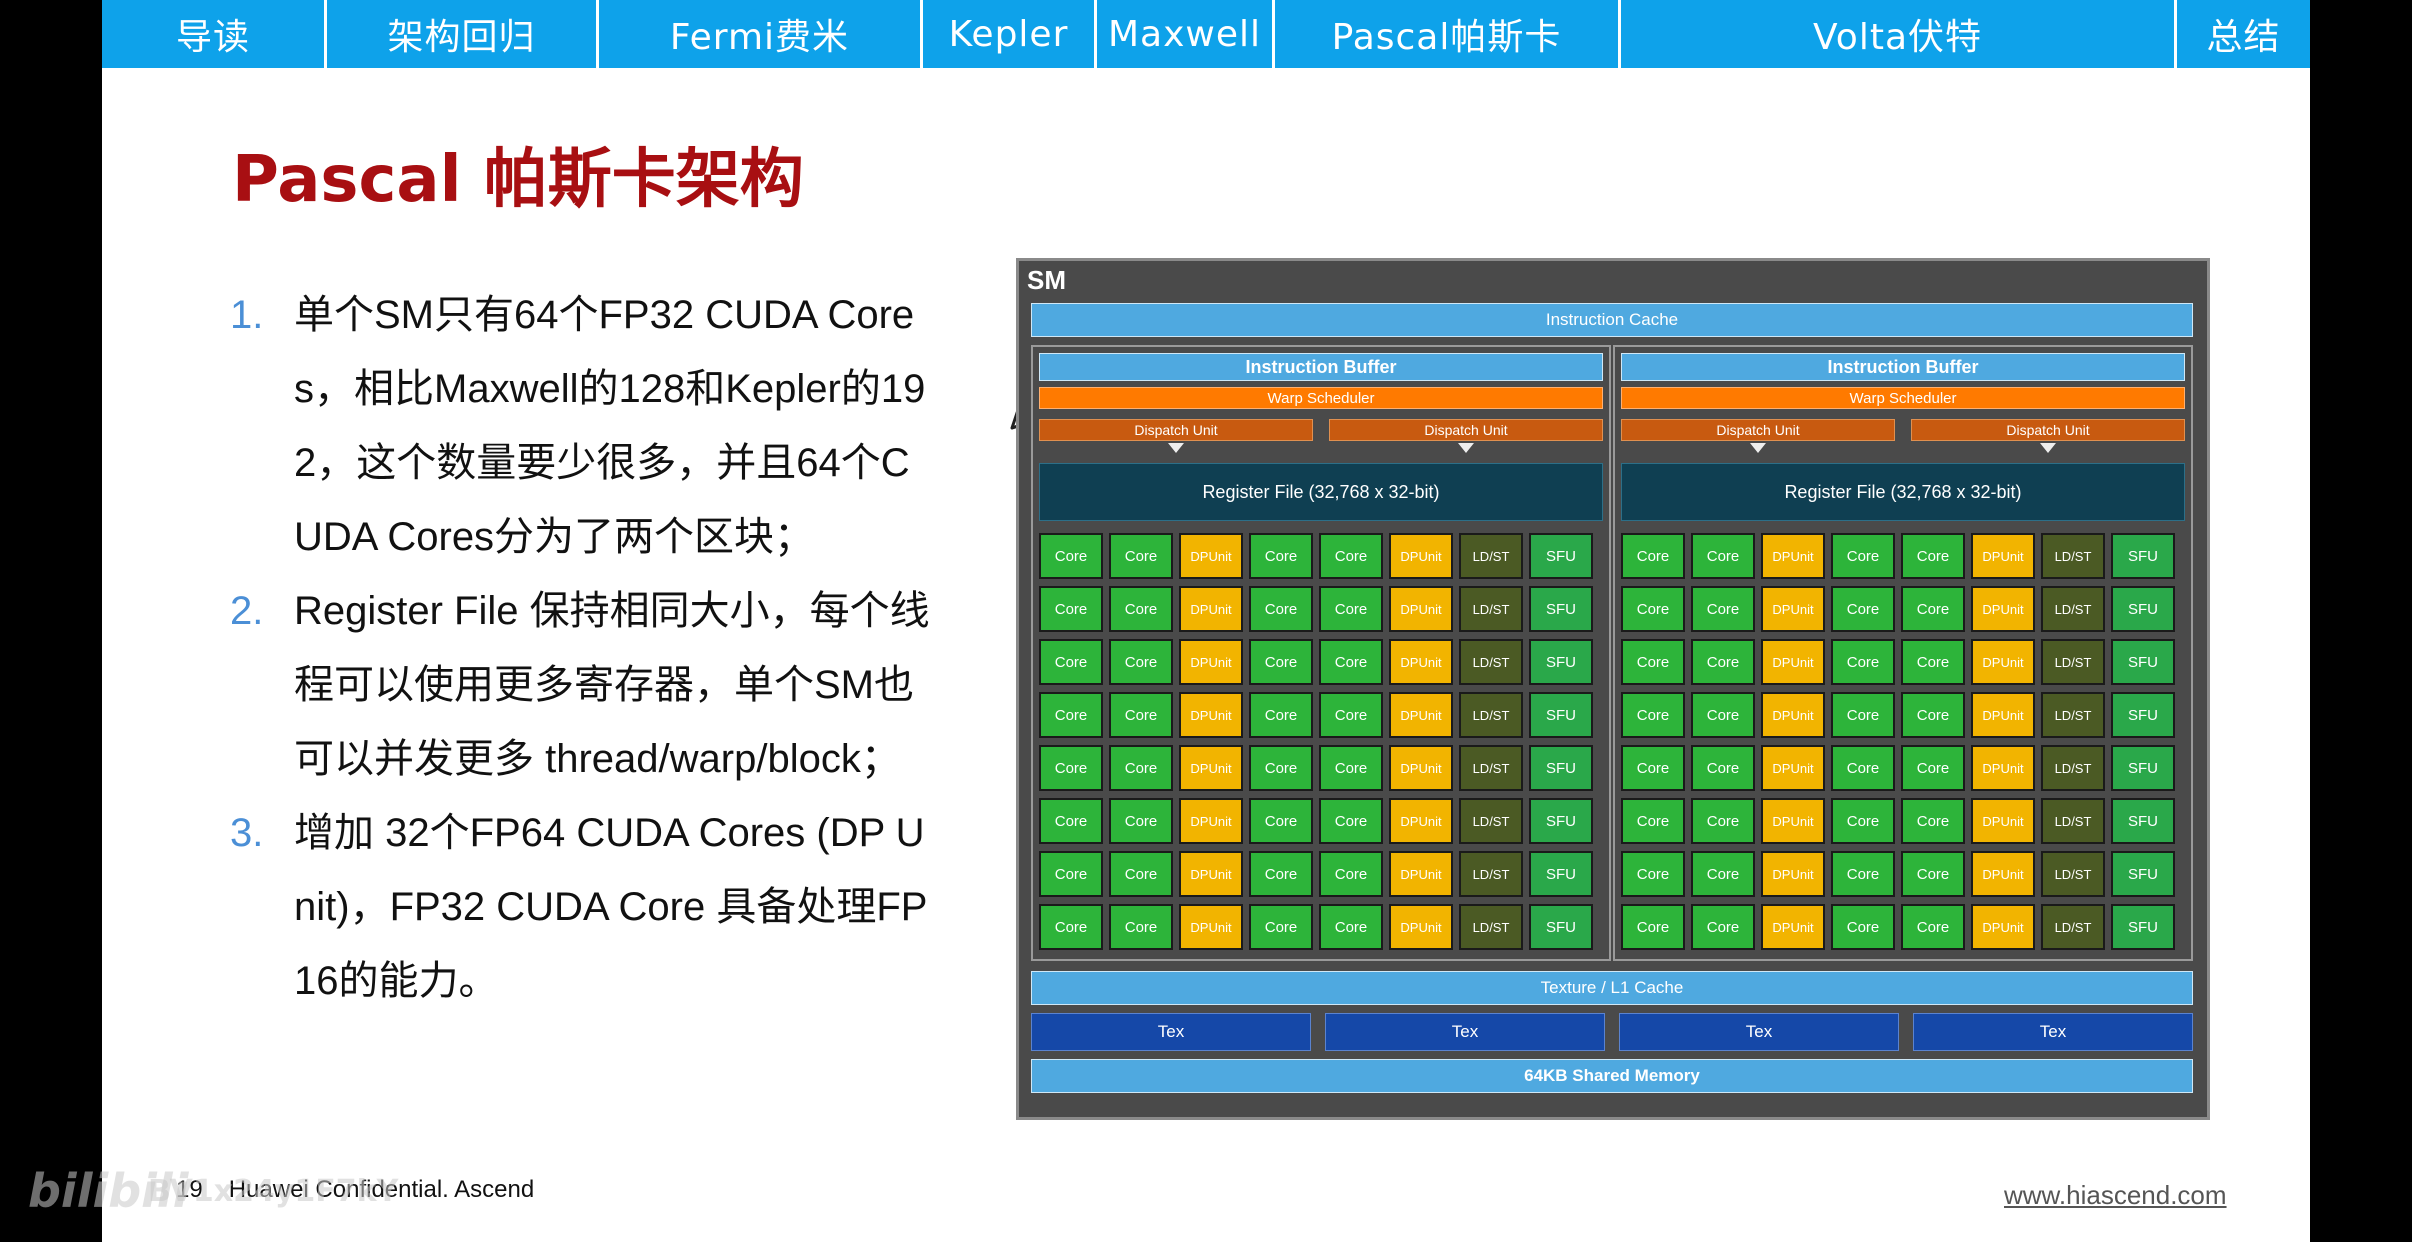 Image resolution: width=2412 pixels, height=1242 pixels. Describe the element at coordinates (1007, 34) in the screenshot. I see `tab-kepler: Kepler` at that location.